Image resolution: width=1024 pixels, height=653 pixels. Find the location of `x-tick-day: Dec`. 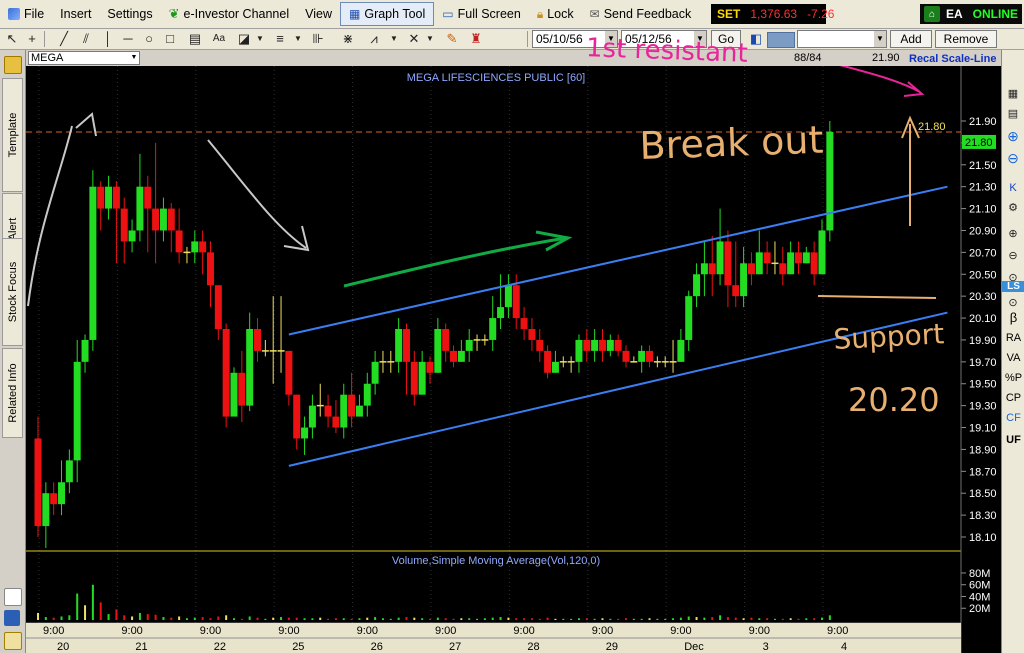

x-tick-day: Dec is located at coordinates (694, 647).